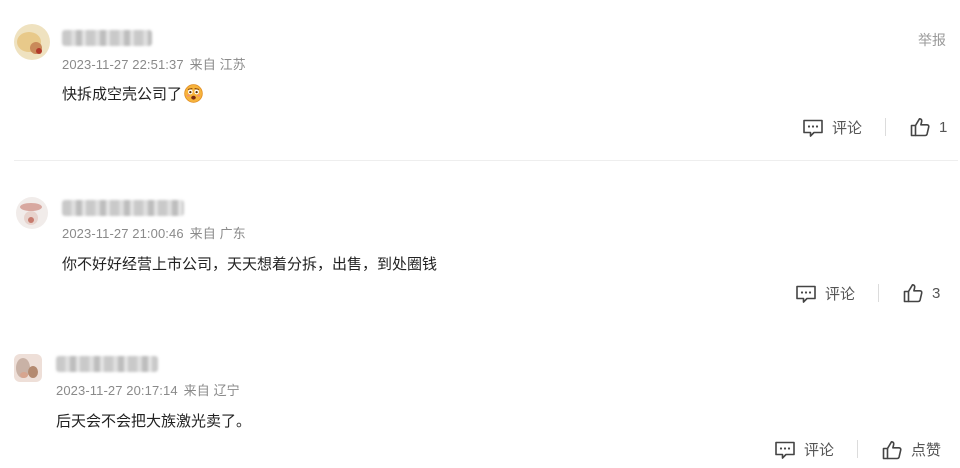 Image resolution: width=960 pixels, height=468 pixels. I want to click on like-label: 点赞, so click(926, 450).